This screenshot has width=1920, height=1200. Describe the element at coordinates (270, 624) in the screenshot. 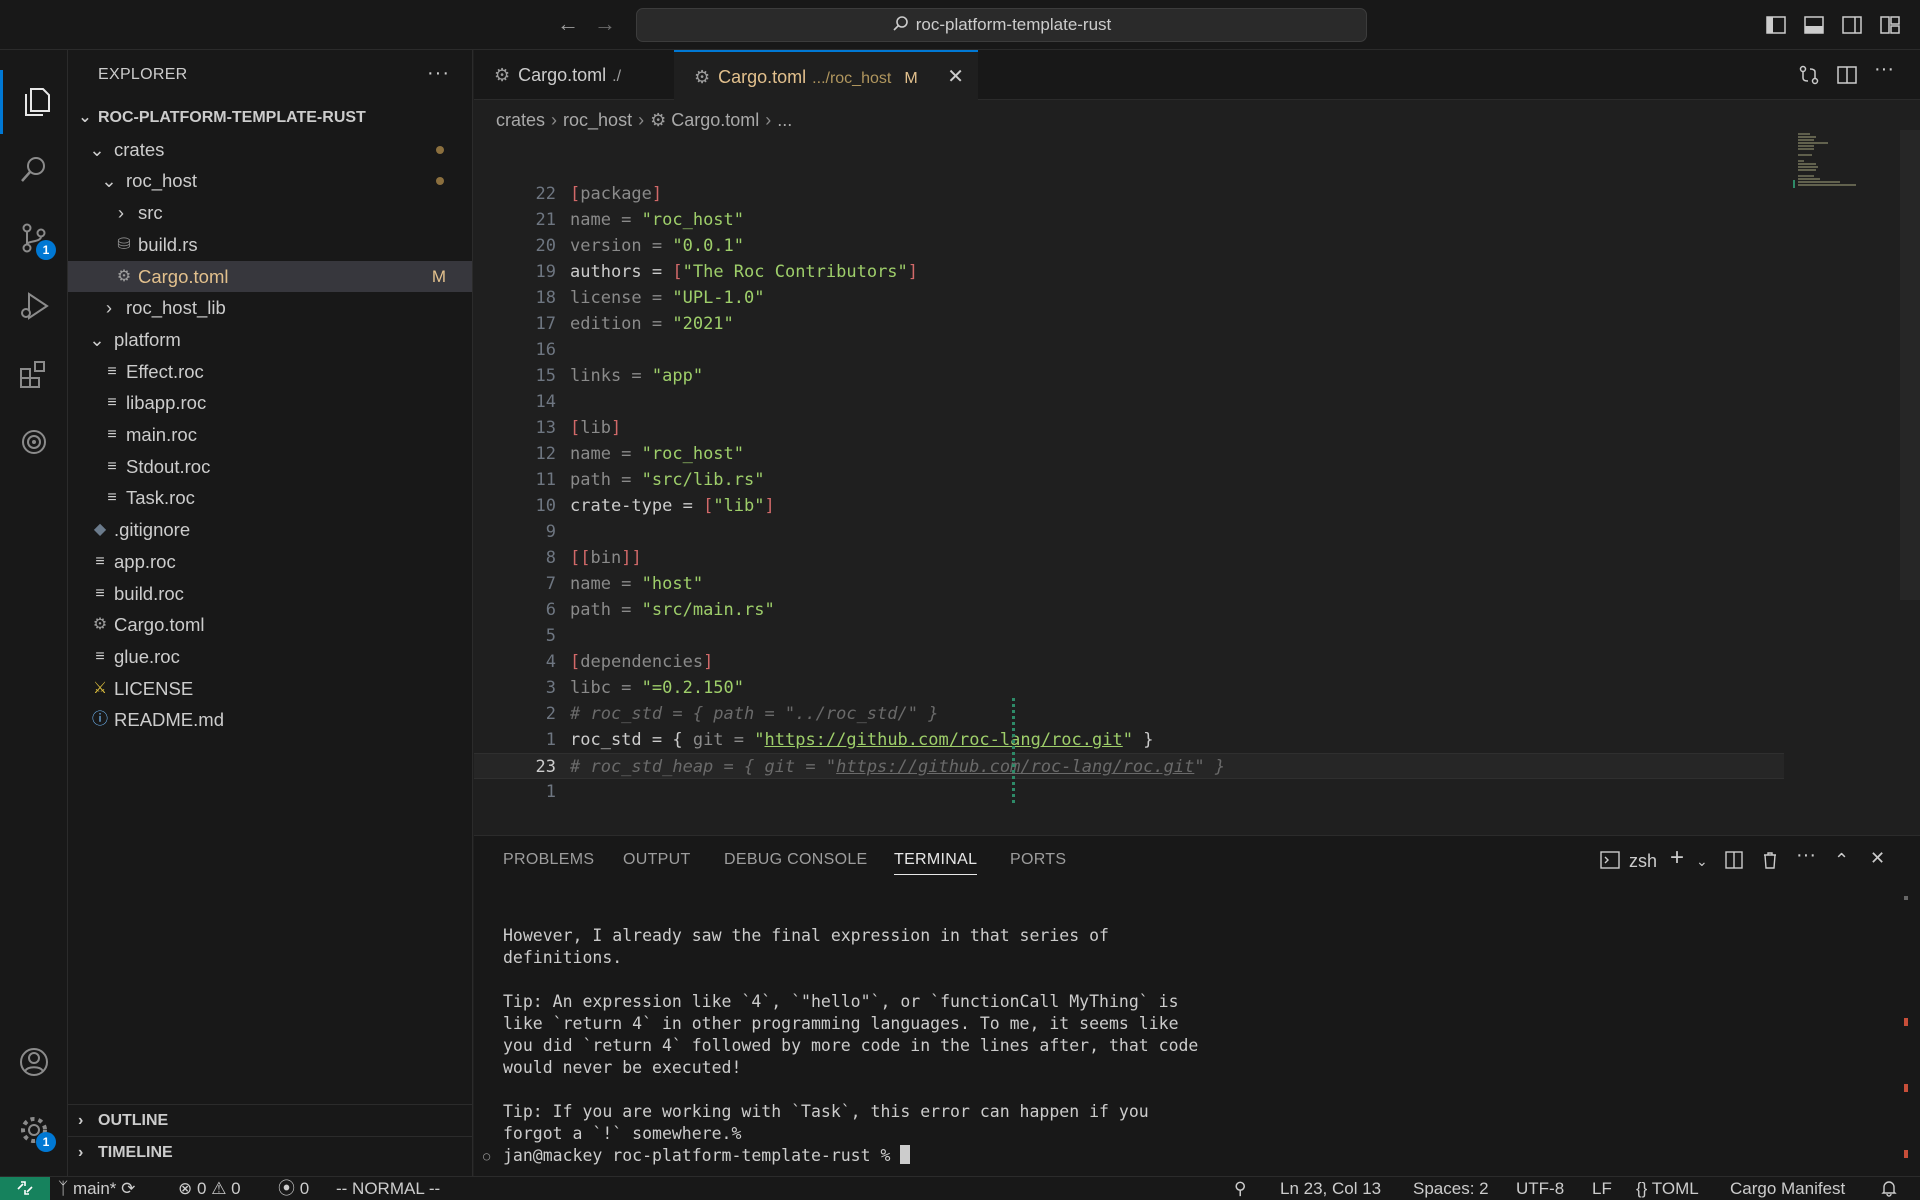

I see `tree-item: ⚙ Cargo.toml` at that location.